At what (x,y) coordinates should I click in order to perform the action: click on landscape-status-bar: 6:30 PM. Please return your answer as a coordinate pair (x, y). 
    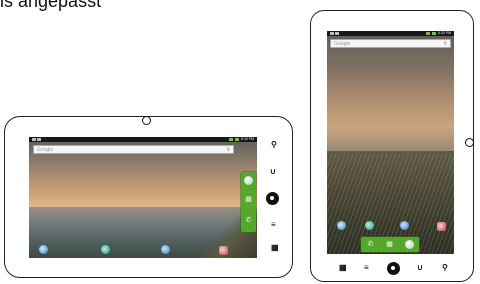
    Looking at the image, I should click on (143, 139).